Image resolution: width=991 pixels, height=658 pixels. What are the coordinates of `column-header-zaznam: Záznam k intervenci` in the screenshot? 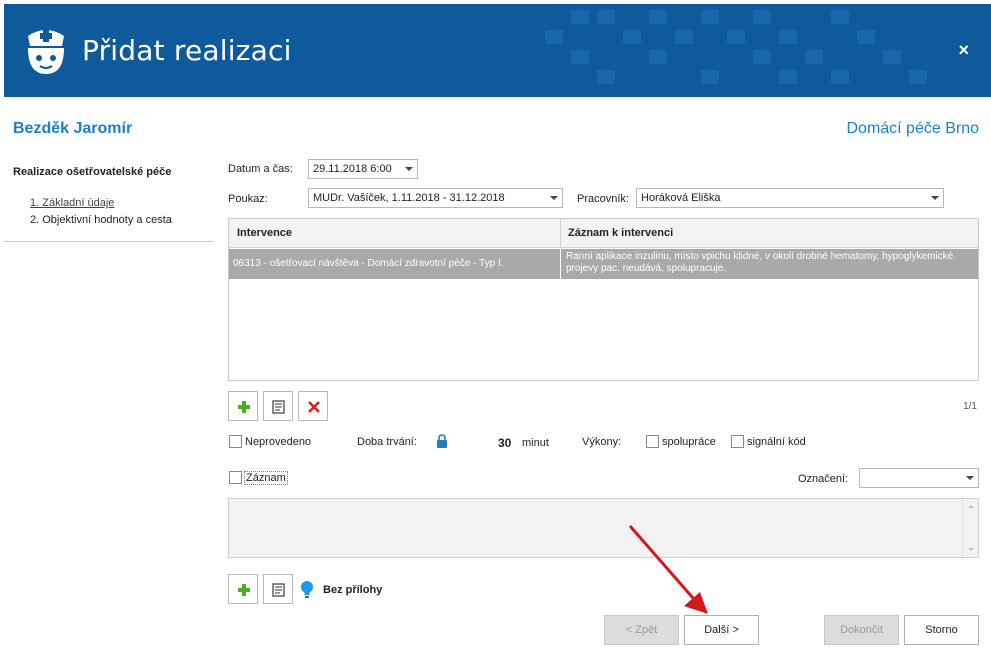 It's located at (620, 233).